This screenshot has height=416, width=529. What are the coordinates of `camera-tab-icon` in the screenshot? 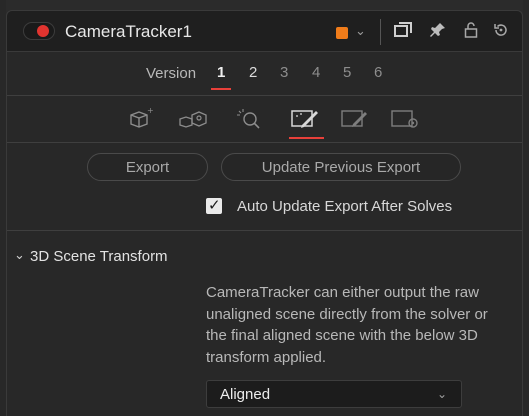 It's located at (193, 118).